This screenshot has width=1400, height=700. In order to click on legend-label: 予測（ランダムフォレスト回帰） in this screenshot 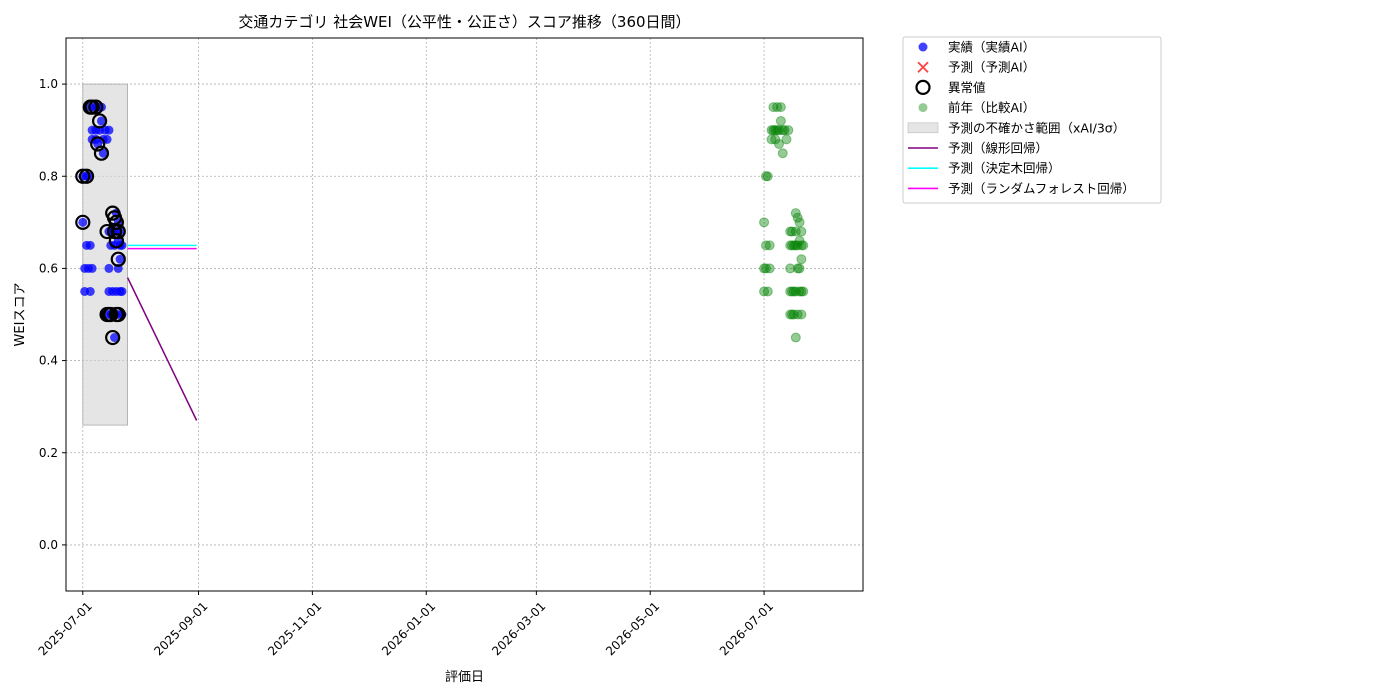, I will do `click(1041, 188)`.